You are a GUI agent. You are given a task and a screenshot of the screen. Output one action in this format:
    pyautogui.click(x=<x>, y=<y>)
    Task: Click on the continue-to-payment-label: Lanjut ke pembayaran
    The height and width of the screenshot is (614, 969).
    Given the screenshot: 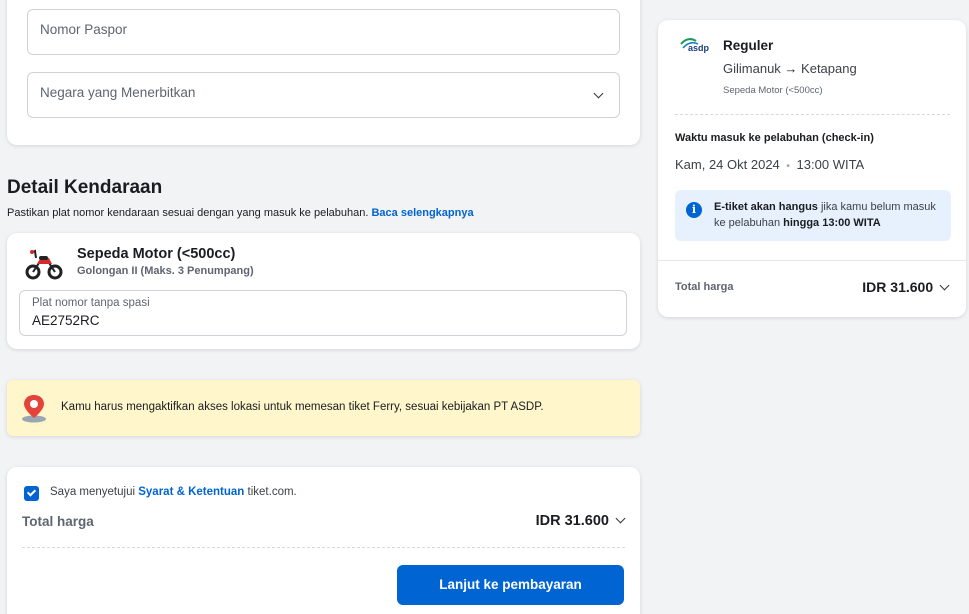 What is the action you would take?
    pyautogui.click(x=510, y=584)
    